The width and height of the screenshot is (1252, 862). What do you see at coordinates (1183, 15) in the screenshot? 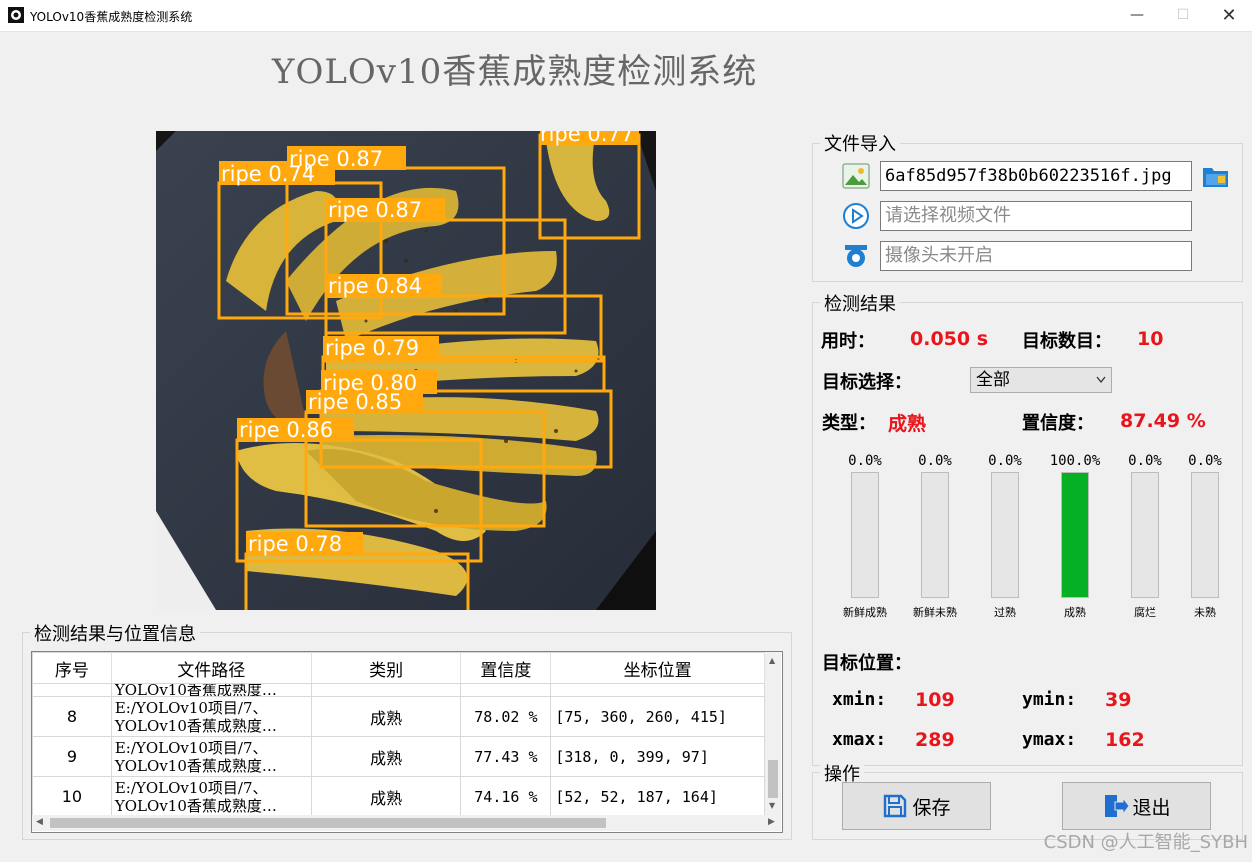
I see `maximize-button: ☐` at bounding box center [1183, 15].